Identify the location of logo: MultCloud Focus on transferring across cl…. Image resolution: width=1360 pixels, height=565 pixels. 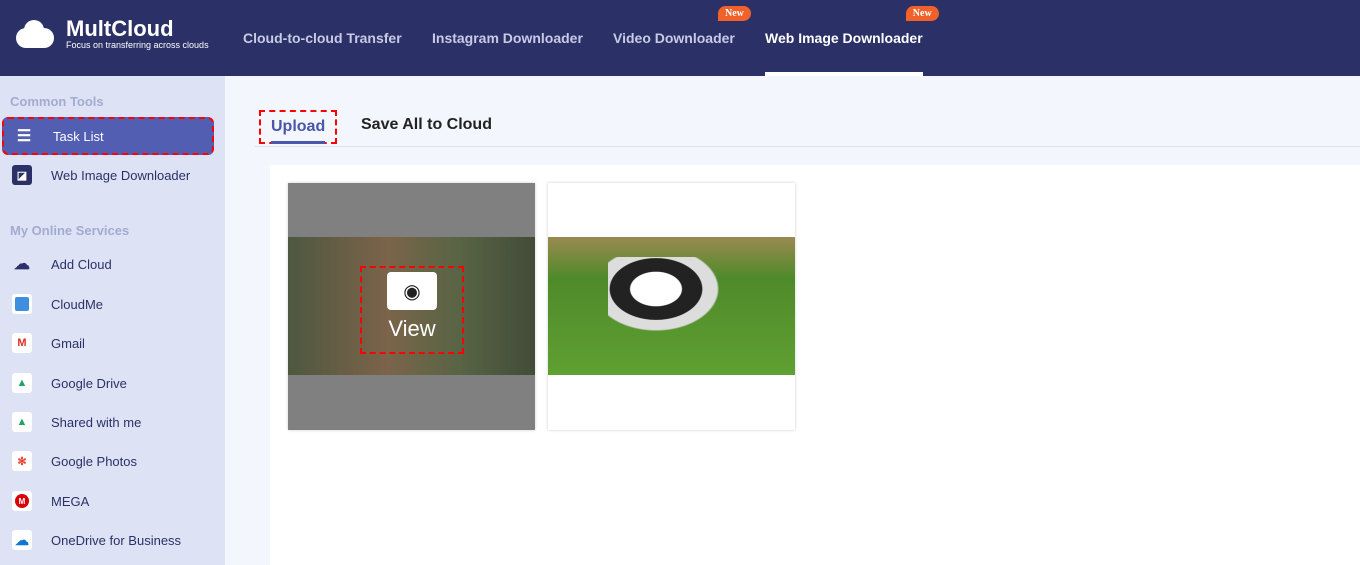
(111, 34).